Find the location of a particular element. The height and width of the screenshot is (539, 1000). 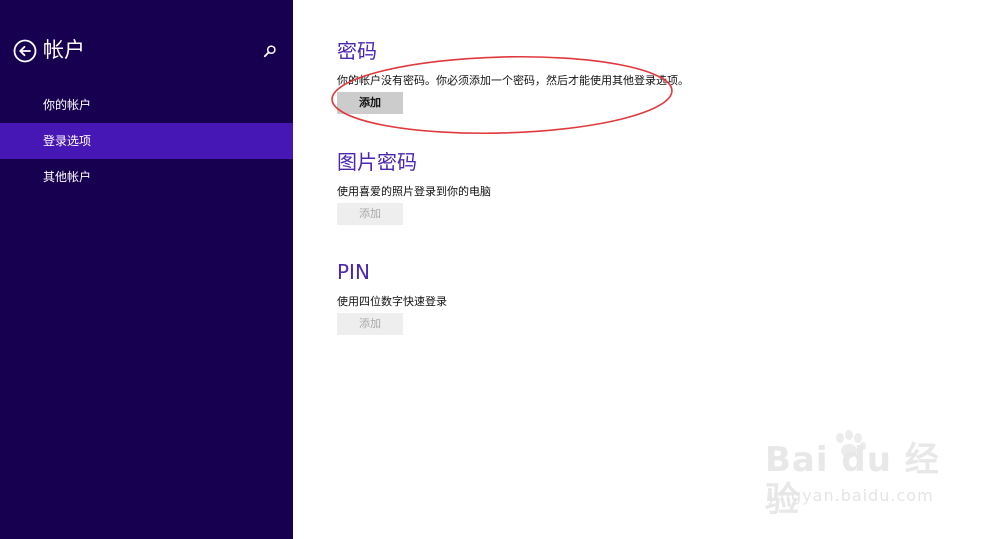

password-title: 密码 is located at coordinates (357, 51).